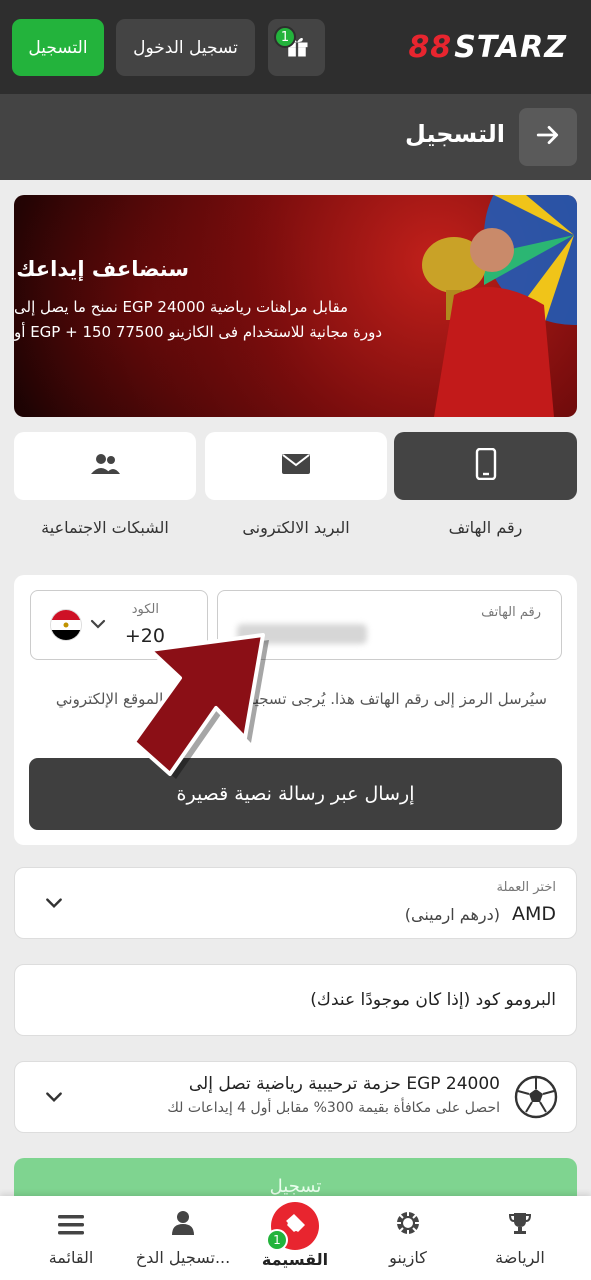  What do you see at coordinates (295, 903) in the screenshot?
I see `currency-select: اختر العملة AMD (درهم ارمينى)` at bounding box center [295, 903].